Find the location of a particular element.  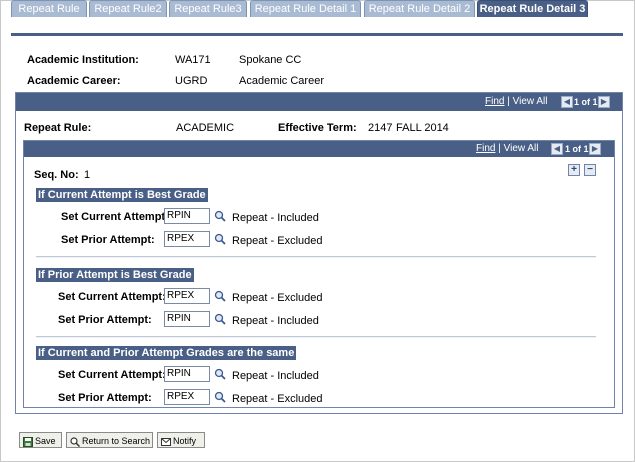

career-code: UGRD is located at coordinates (191, 81).